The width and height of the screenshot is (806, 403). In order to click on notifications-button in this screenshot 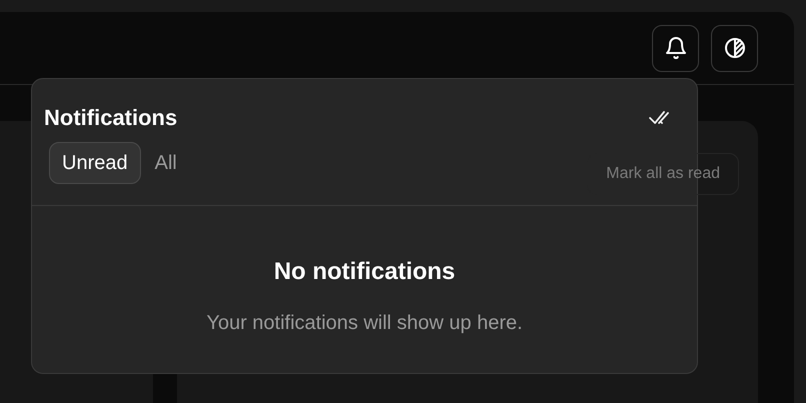, I will do `click(675, 48)`.